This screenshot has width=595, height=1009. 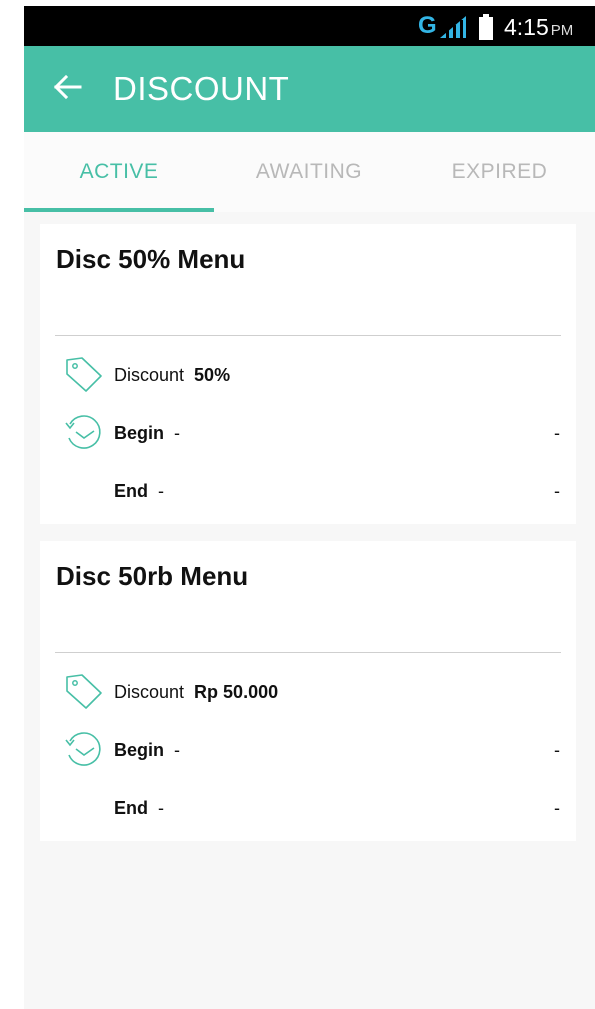 I want to click on app-bar: DISCOUNT, so click(x=309, y=89).